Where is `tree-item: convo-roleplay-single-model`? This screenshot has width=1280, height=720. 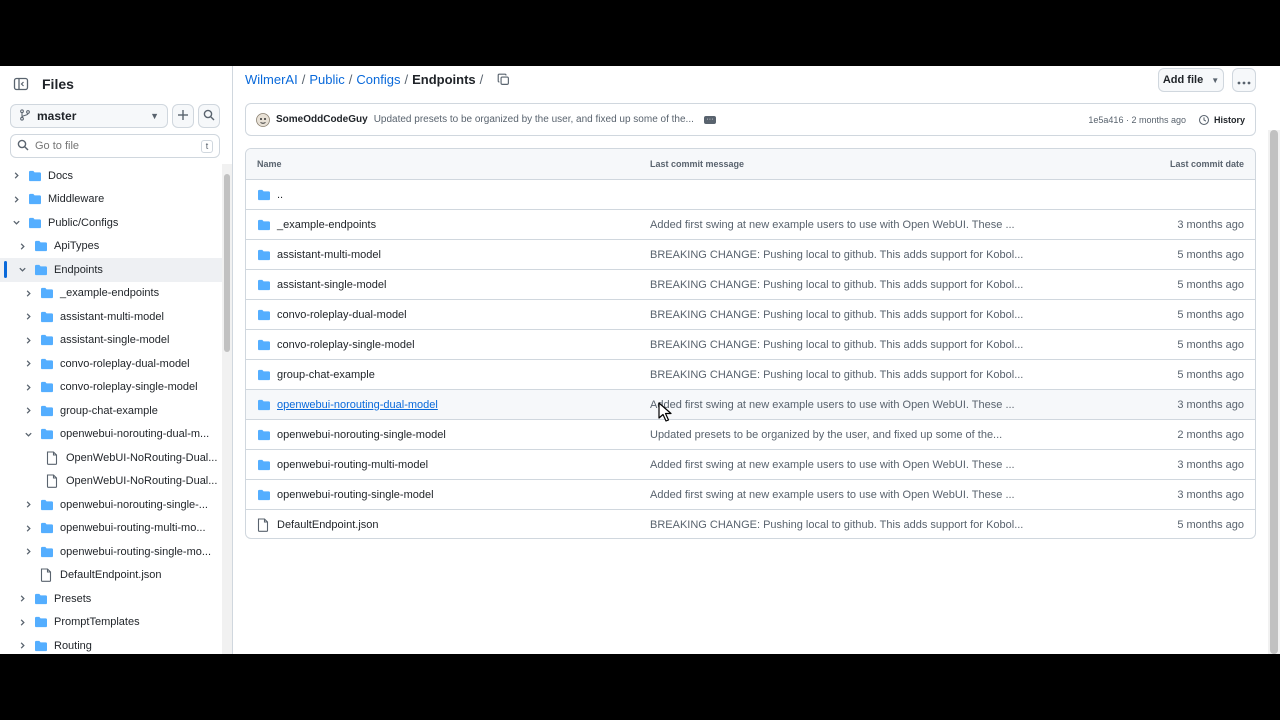
tree-item: convo-roleplay-single-model is located at coordinates (111, 388).